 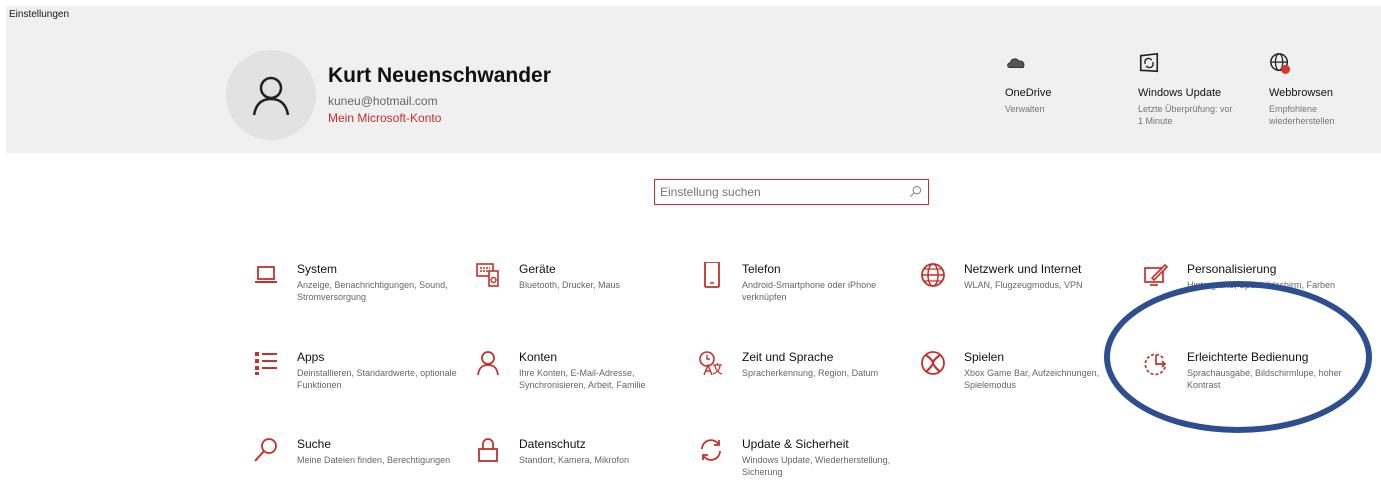 I want to click on tile-description: Bluetooth, Drucker, Maus, so click(x=570, y=285).